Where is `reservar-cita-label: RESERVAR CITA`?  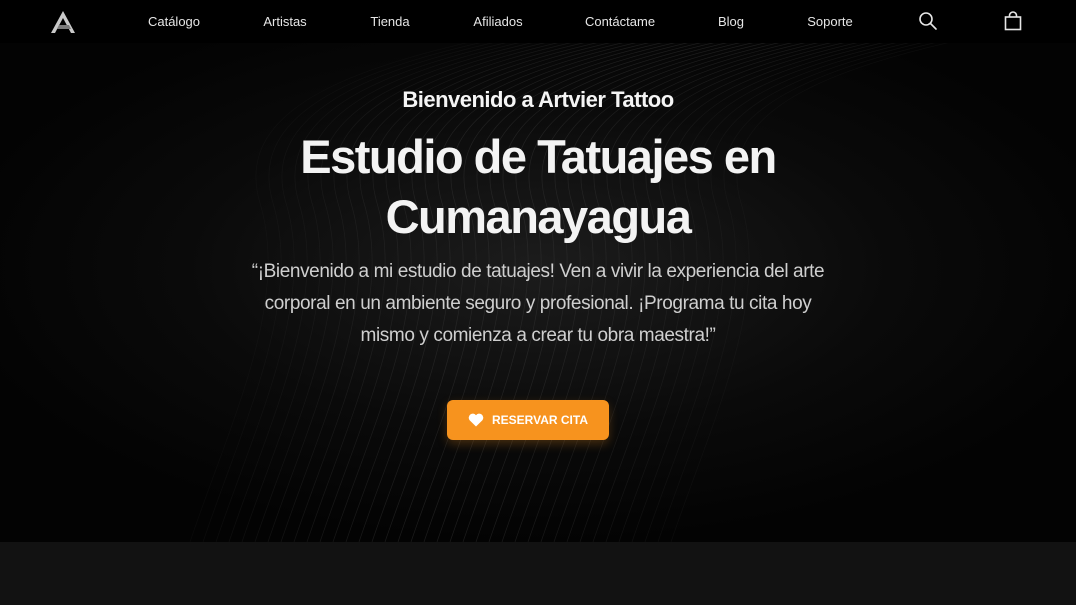 reservar-cita-label: RESERVAR CITA is located at coordinates (539, 420).